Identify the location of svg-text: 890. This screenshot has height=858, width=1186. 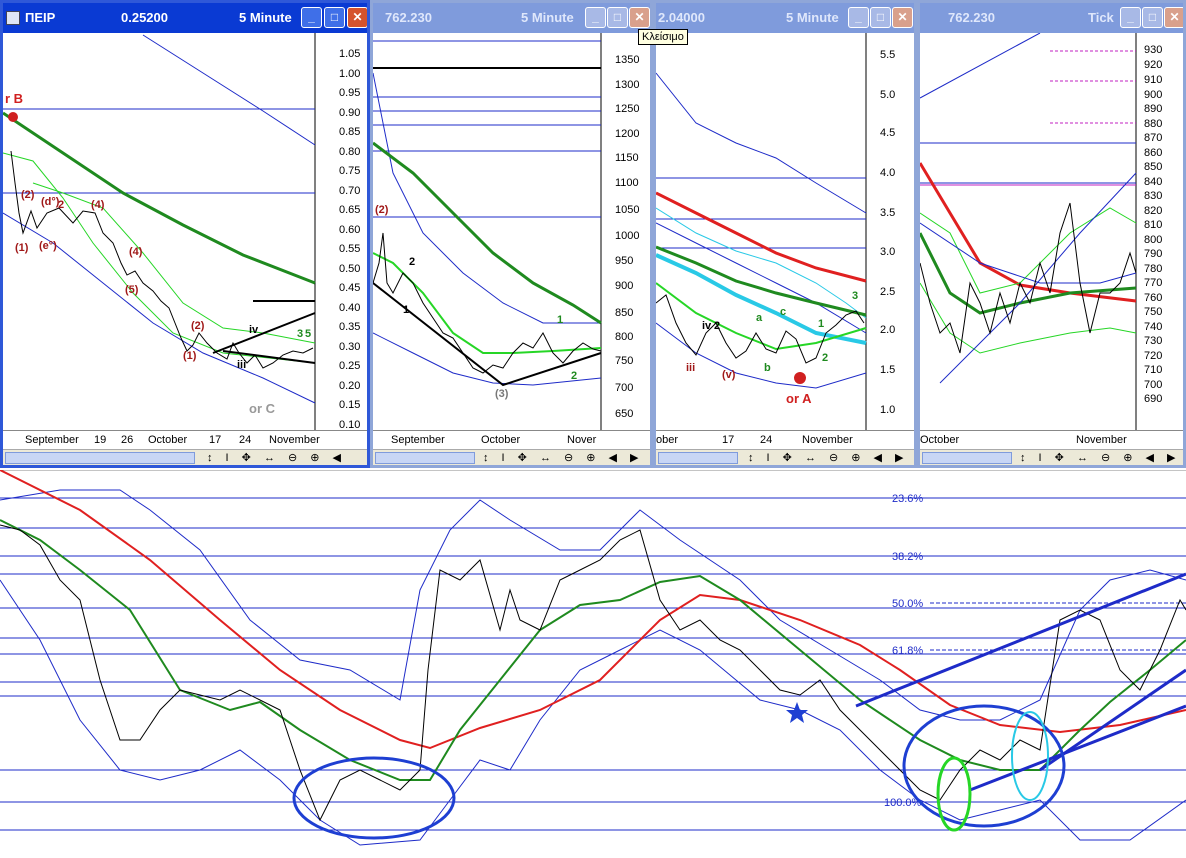
(1153, 109).